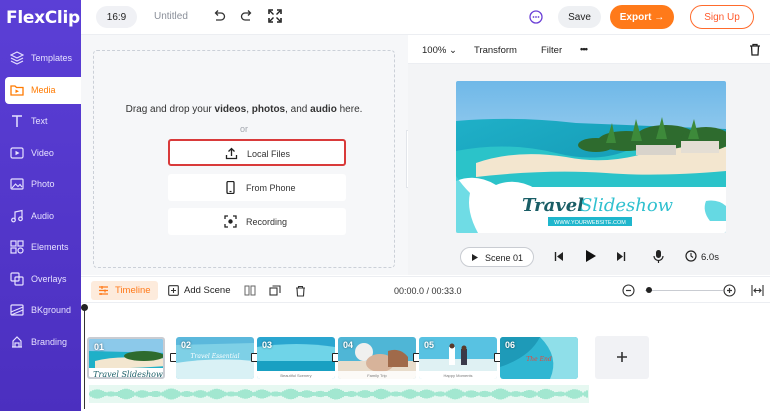 The width and height of the screenshot is (770, 411). What do you see at coordinates (551, 50) in the screenshot?
I see `filter-button: Filter` at bounding box center [551, 50].